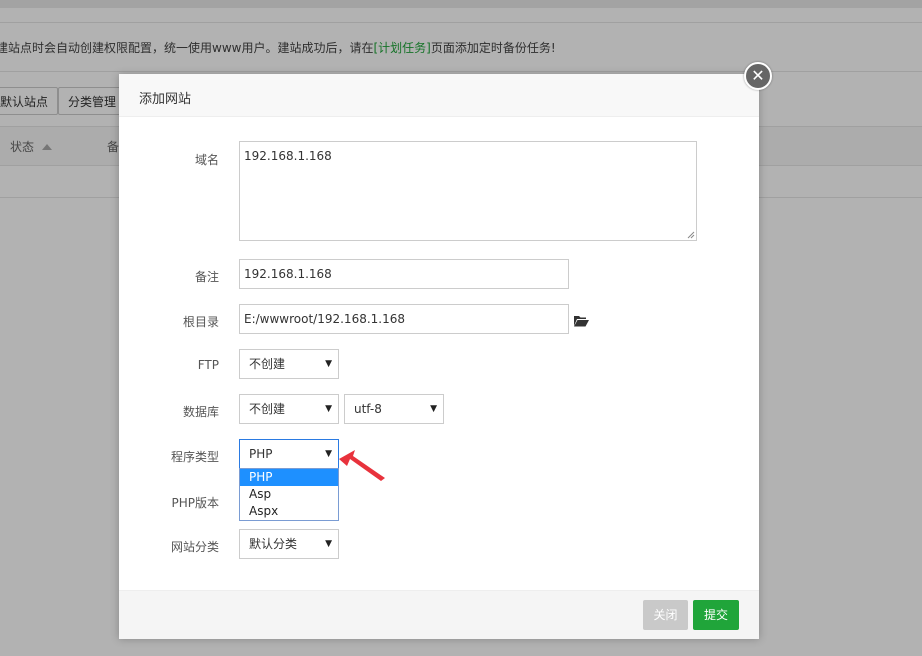  I want to click on database-label: 数据库, so click(200, 412).